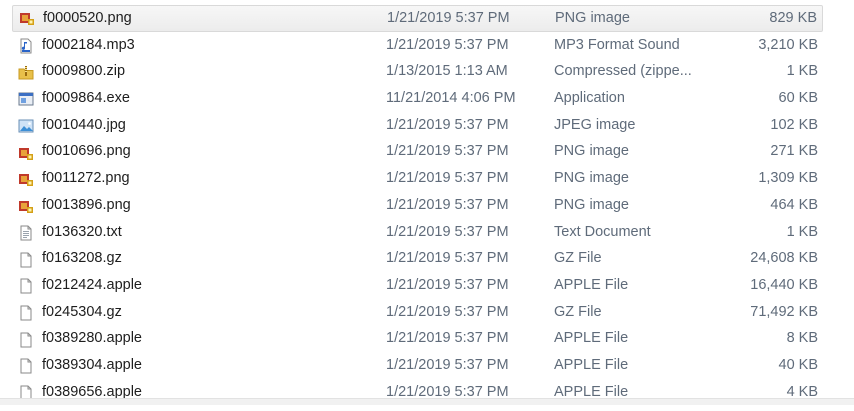 This screenshot has width=854, height=411. I want to click on text-document-icon, so click(26, 232).